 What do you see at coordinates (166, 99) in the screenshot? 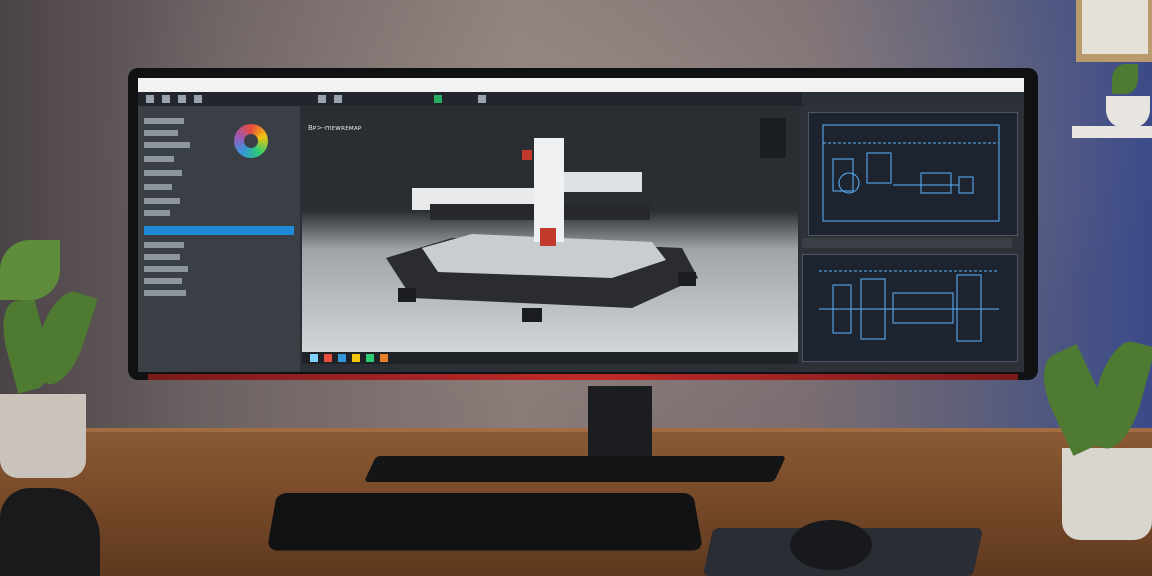
I see `edit-icon` at bounding box center [166, 99].